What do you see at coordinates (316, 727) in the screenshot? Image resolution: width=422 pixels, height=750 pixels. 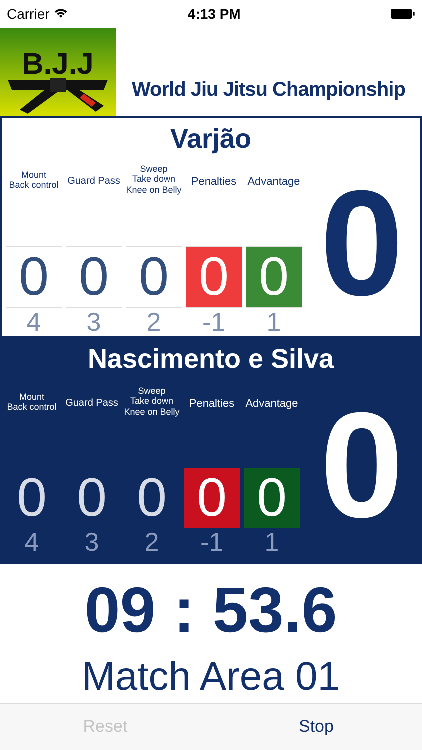 I see `toolbar-button: Stop` at bounding box center [316, 727].